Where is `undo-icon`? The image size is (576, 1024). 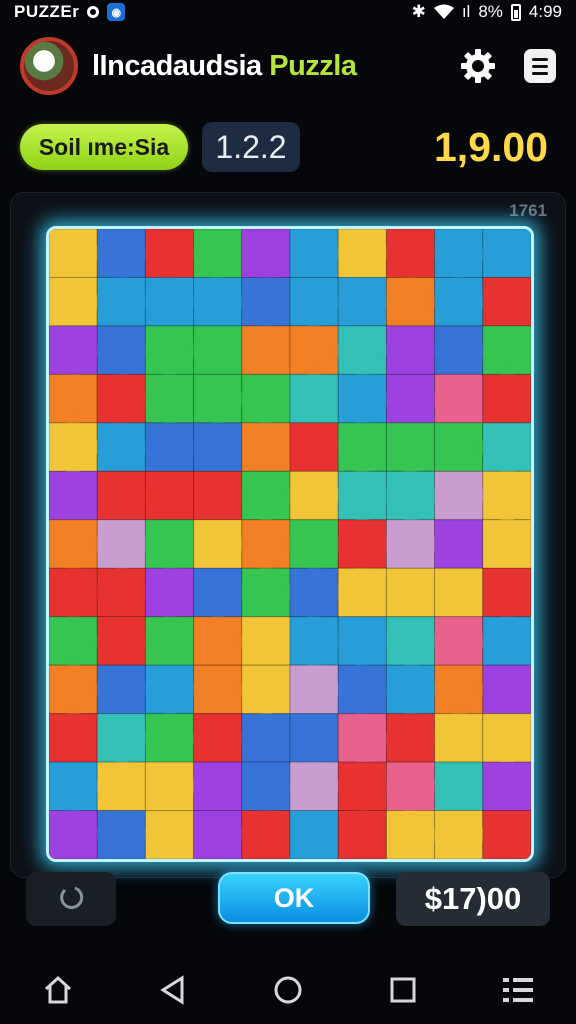
undo-icon is located at coordinates (72, 897).